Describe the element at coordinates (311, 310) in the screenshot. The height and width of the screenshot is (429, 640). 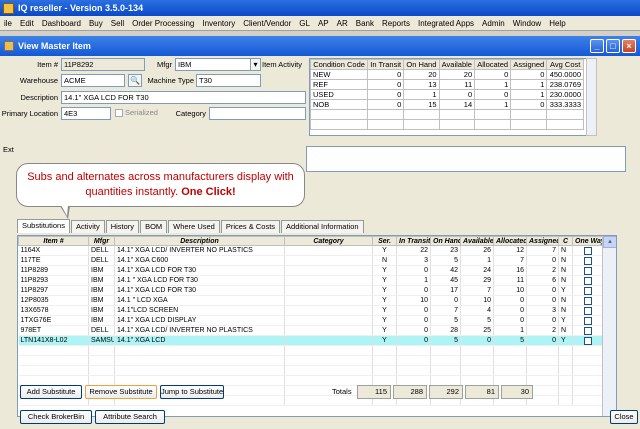
I see `table-row: 13X6578 IBM 14.1"LCD SCREEN Y 0 7 4 0 3 N` at that location.